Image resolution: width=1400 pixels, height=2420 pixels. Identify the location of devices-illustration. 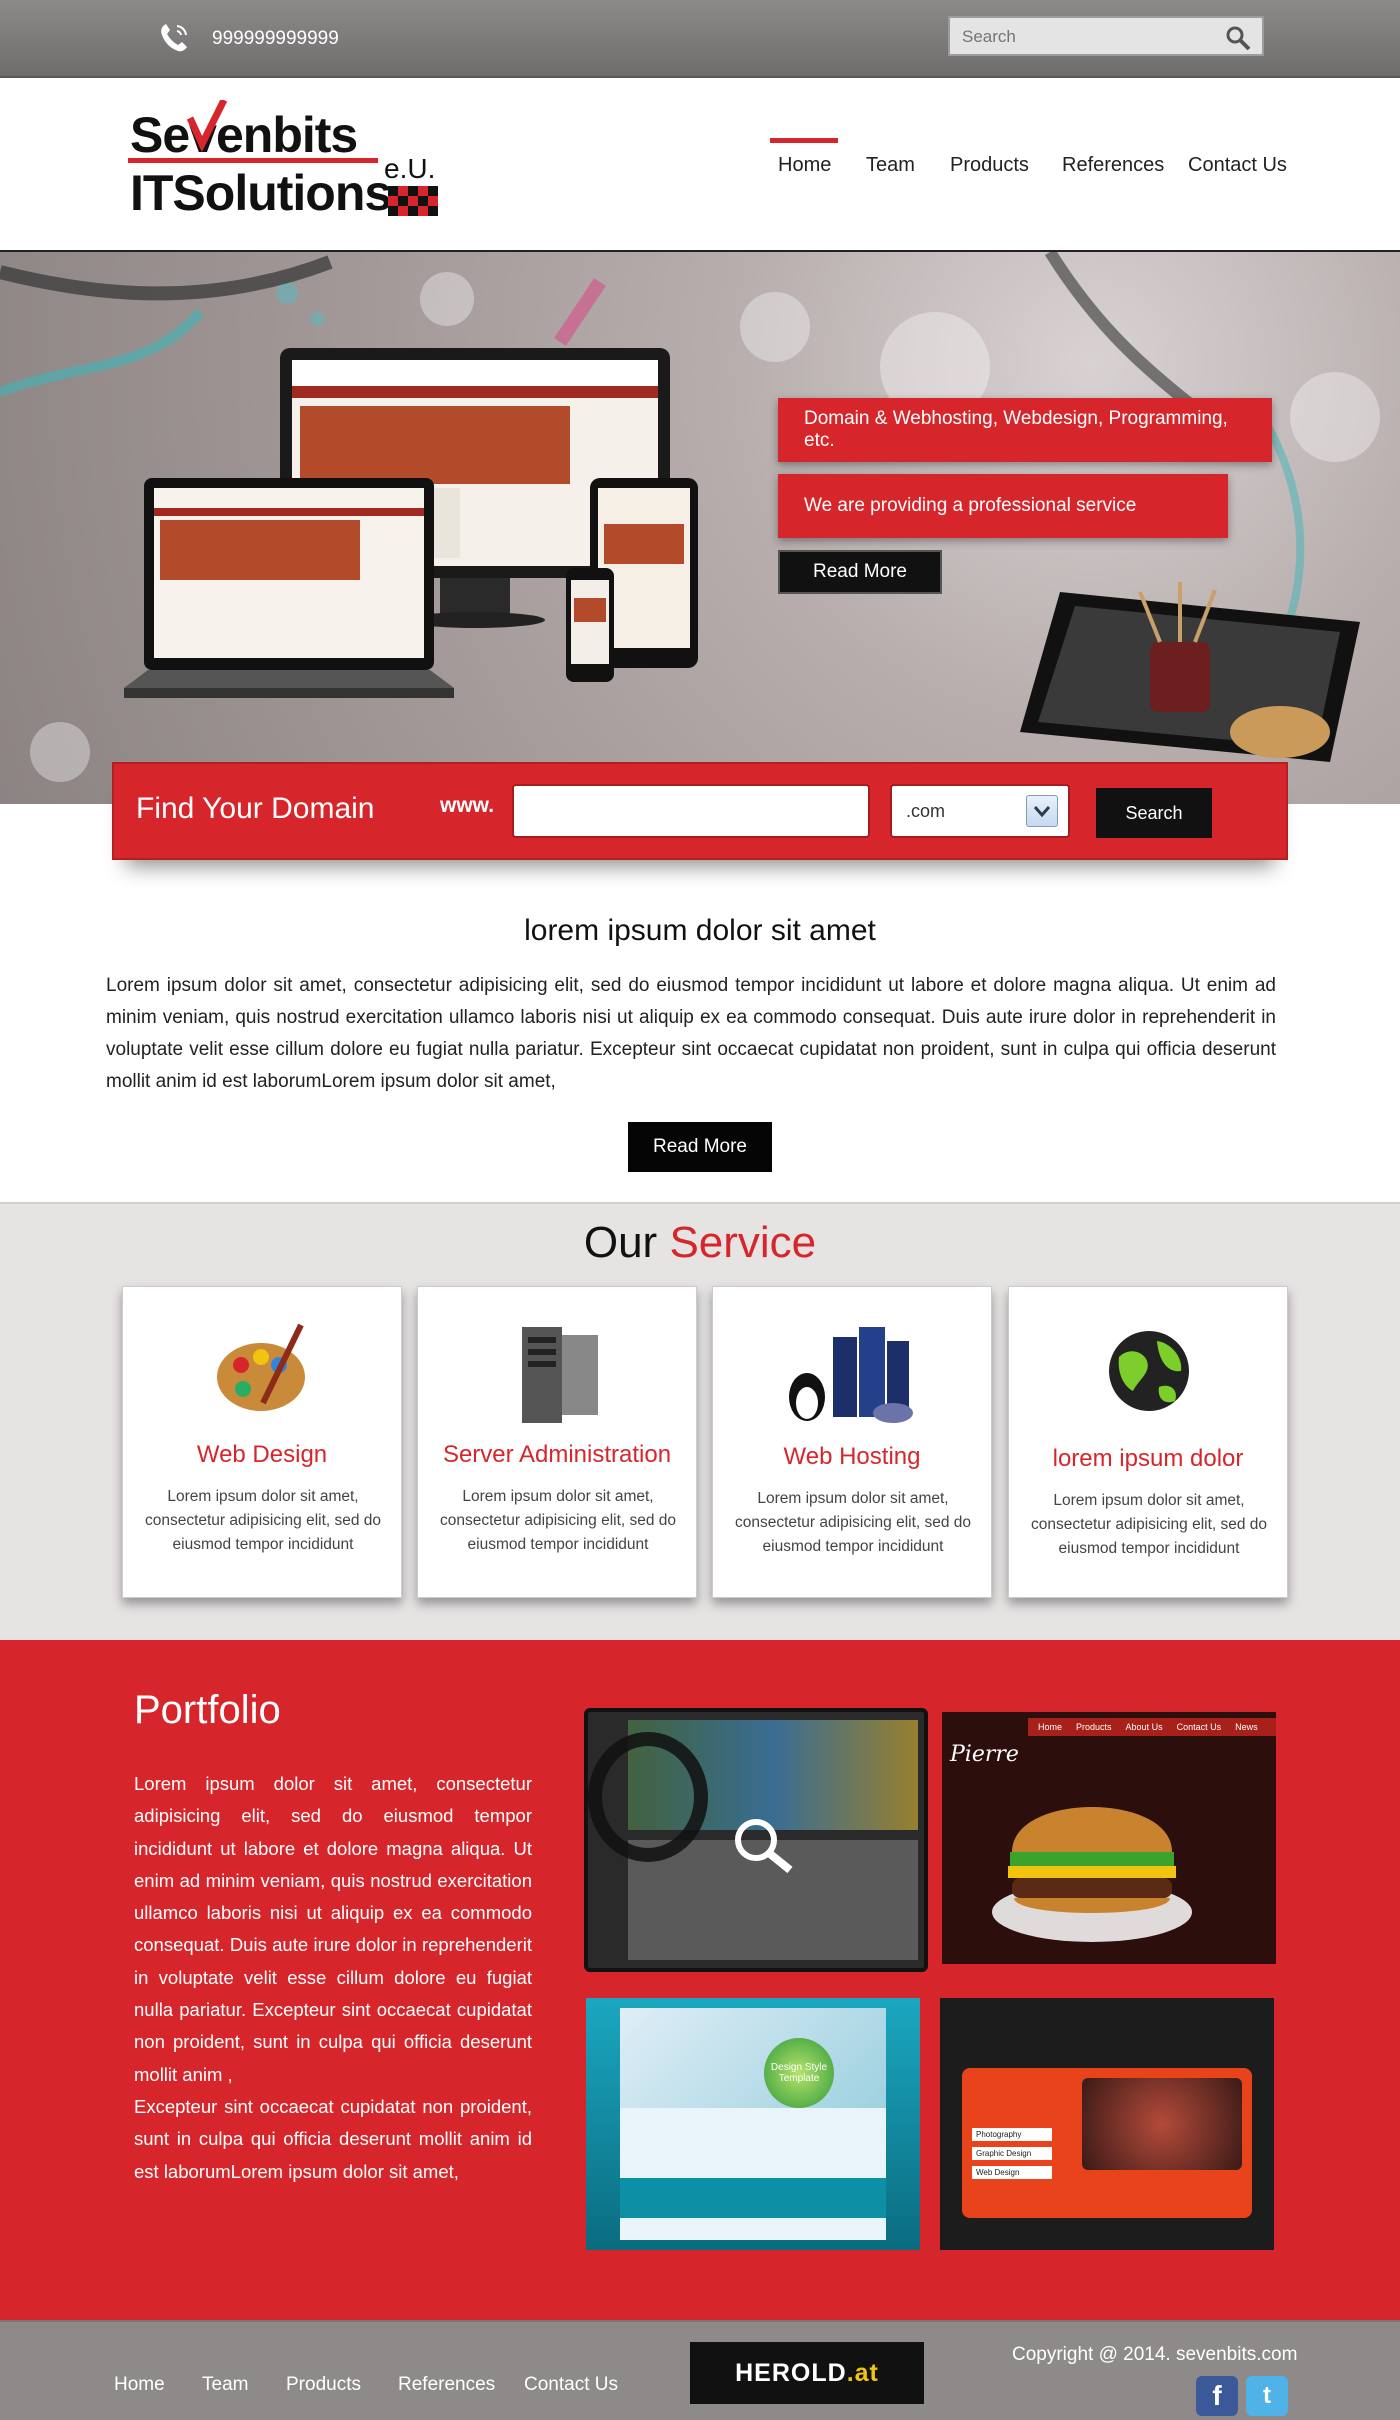
(411, 523).